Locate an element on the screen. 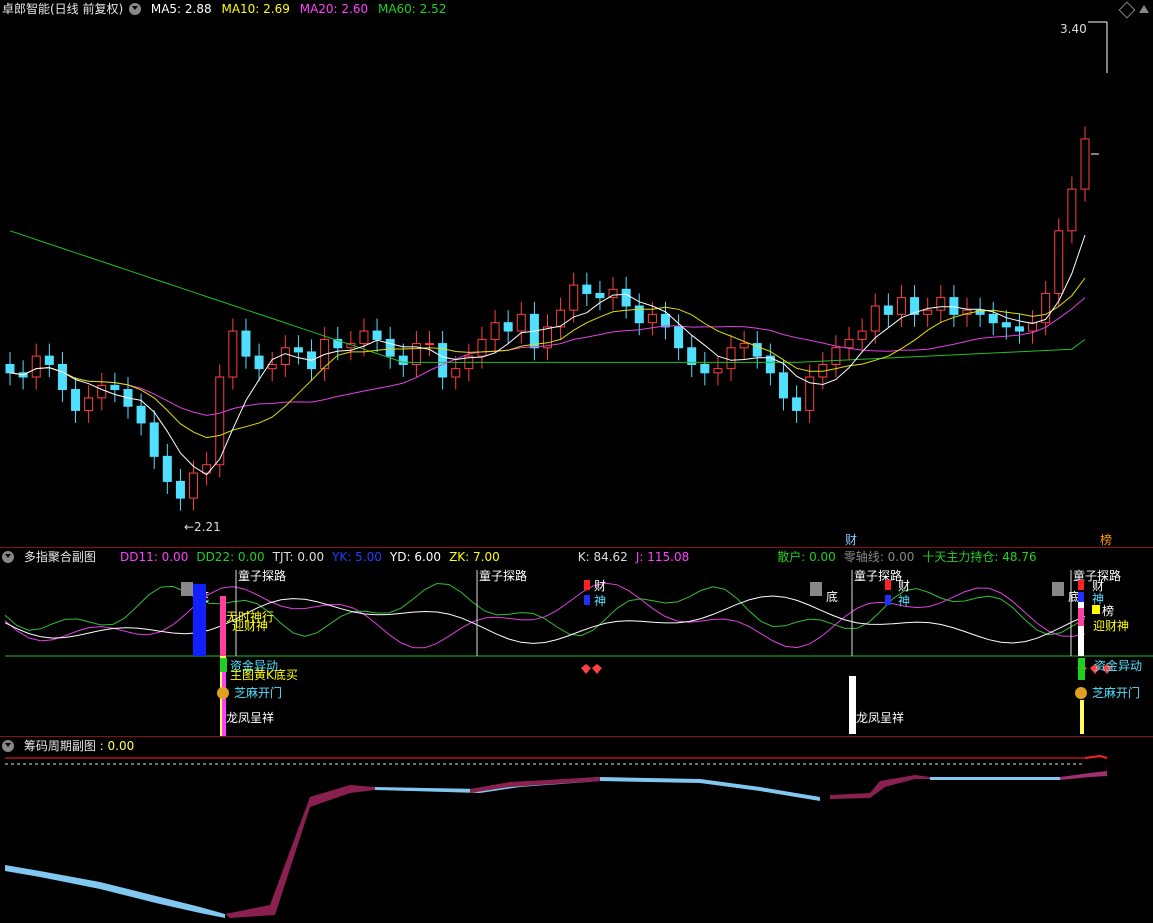 The height and width of the screenshot is (923, 1153). zhutu-label: 主图黄K底买 is located at coordinates (264, 674).